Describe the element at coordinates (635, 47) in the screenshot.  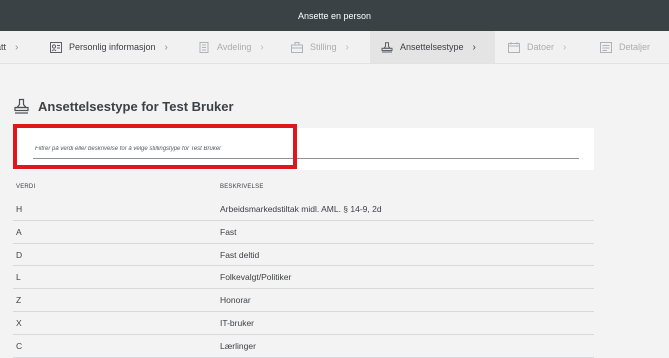
I see `step-label: Detaljer` at that location.